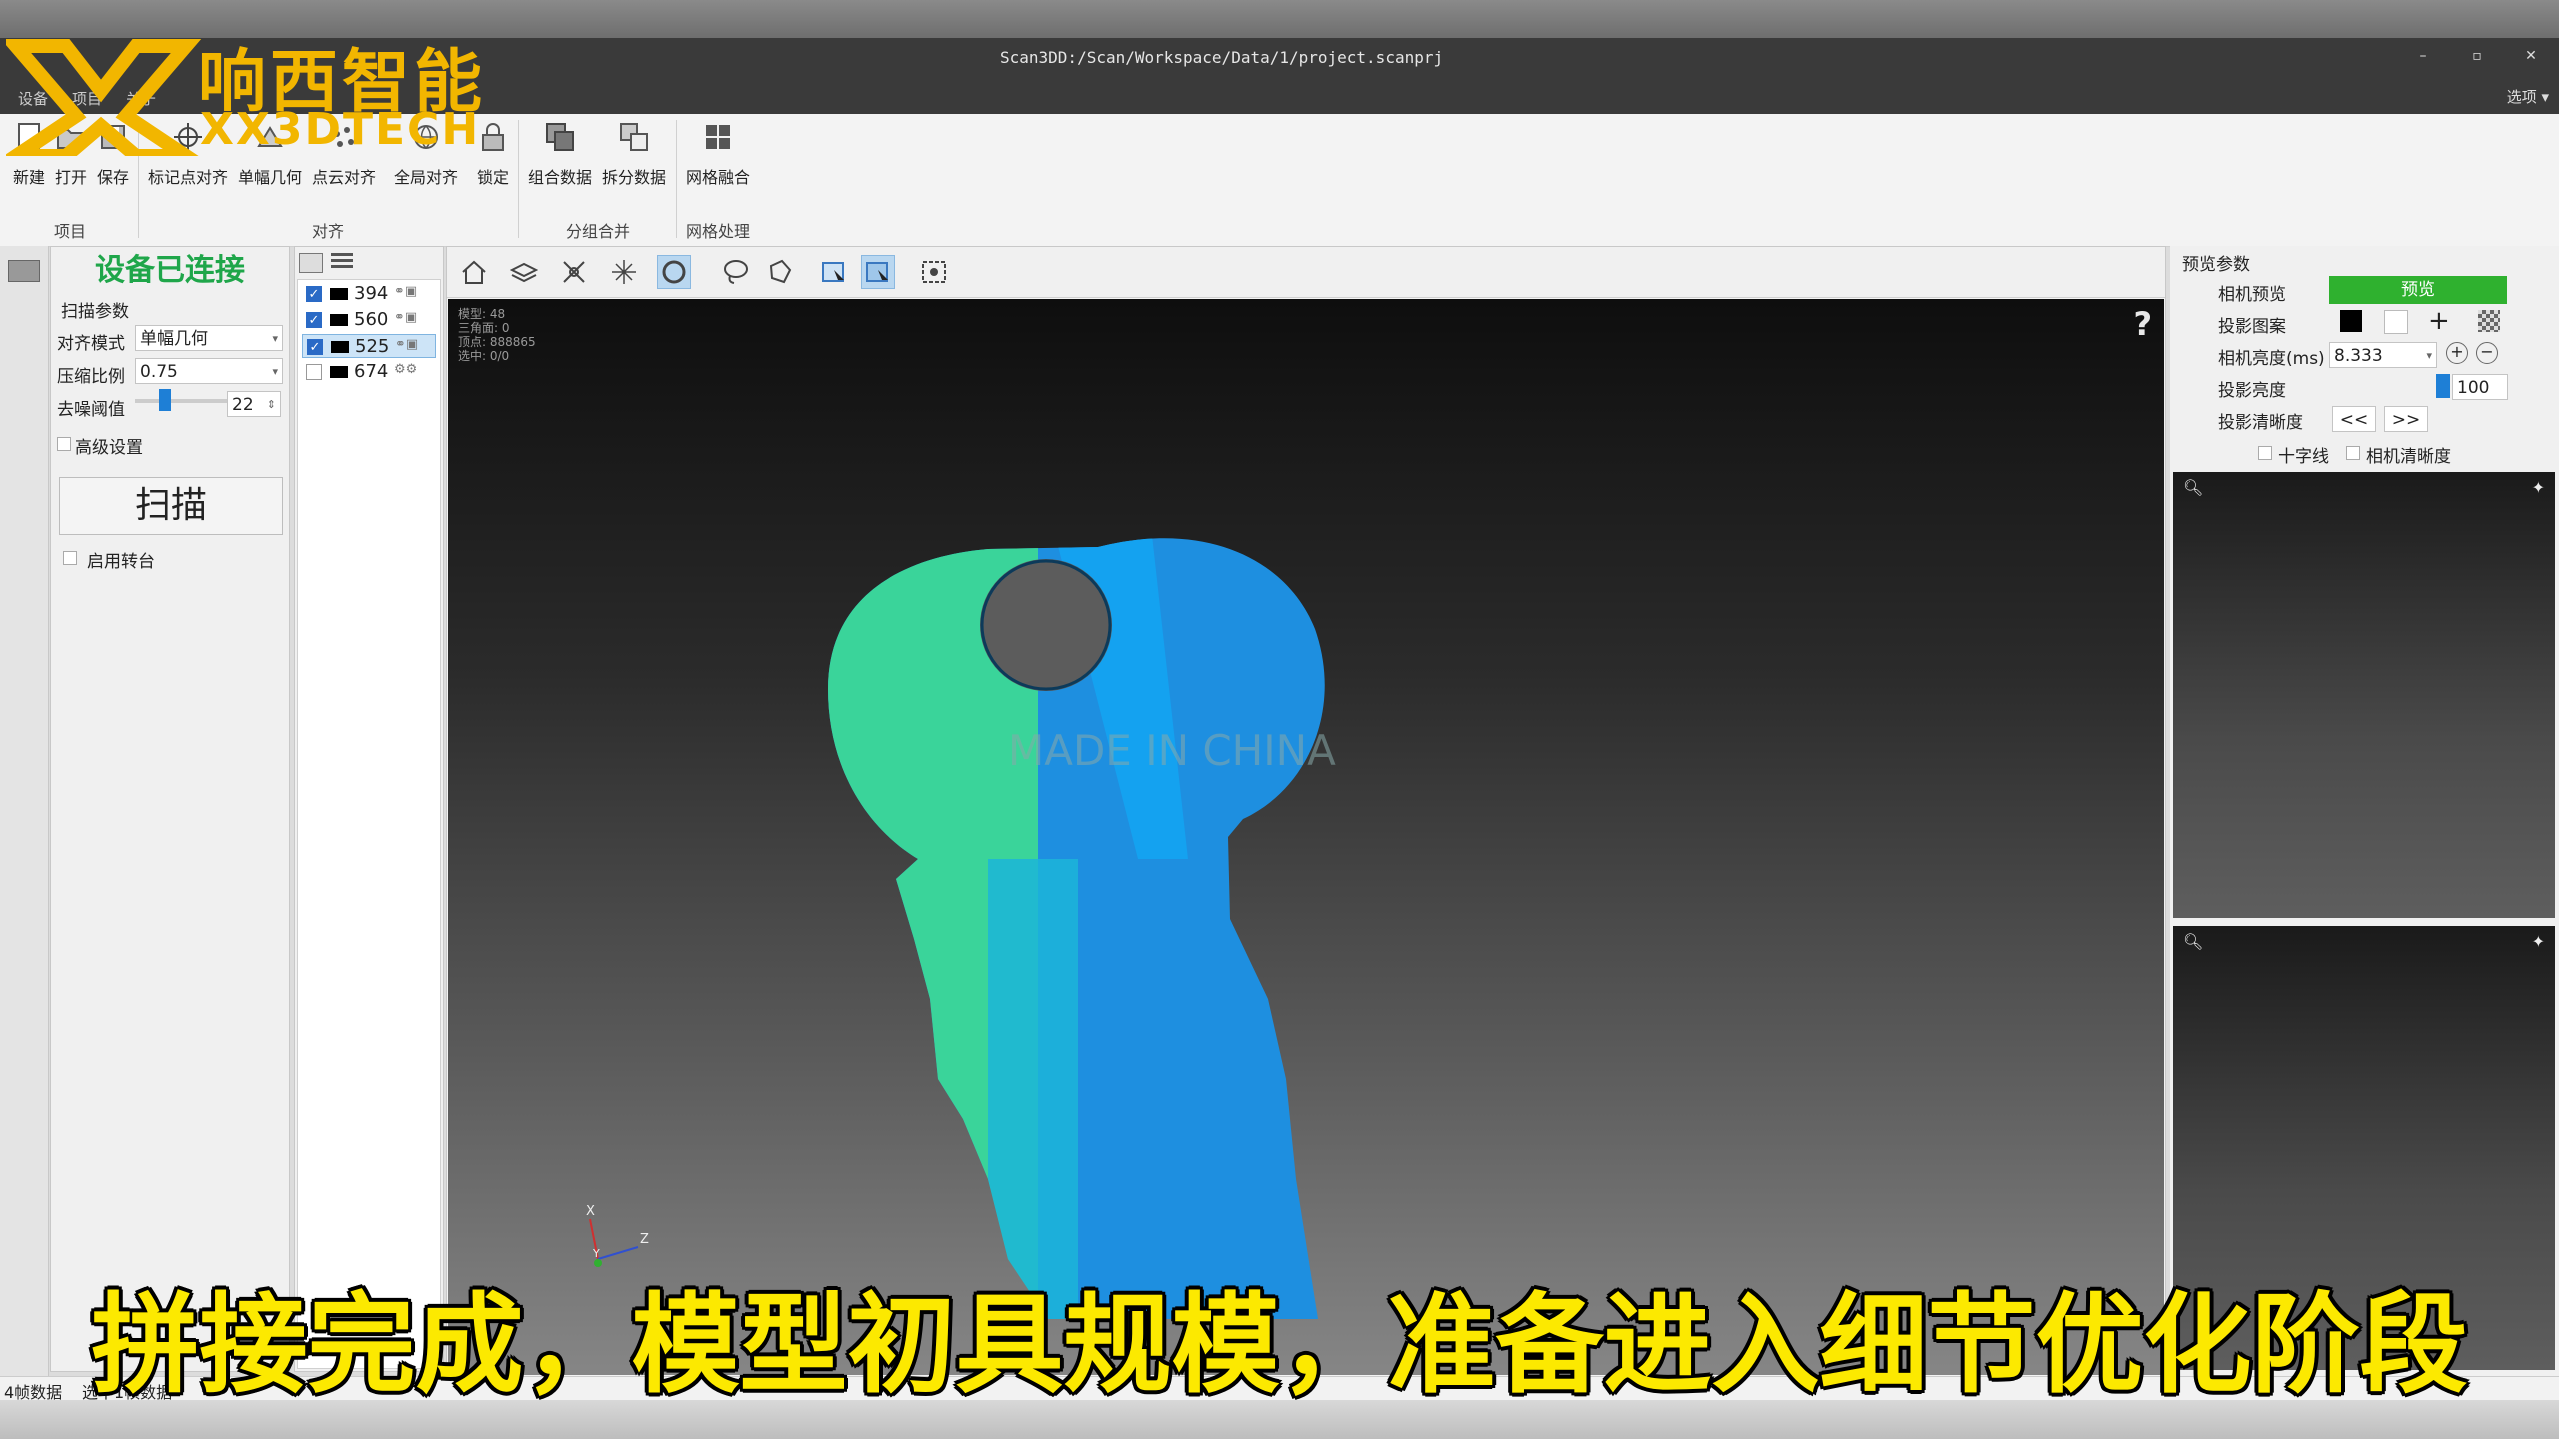  Describe the element at coordinates (2531, 56) in the screenshot. I see `close-button: ✕` at that location.